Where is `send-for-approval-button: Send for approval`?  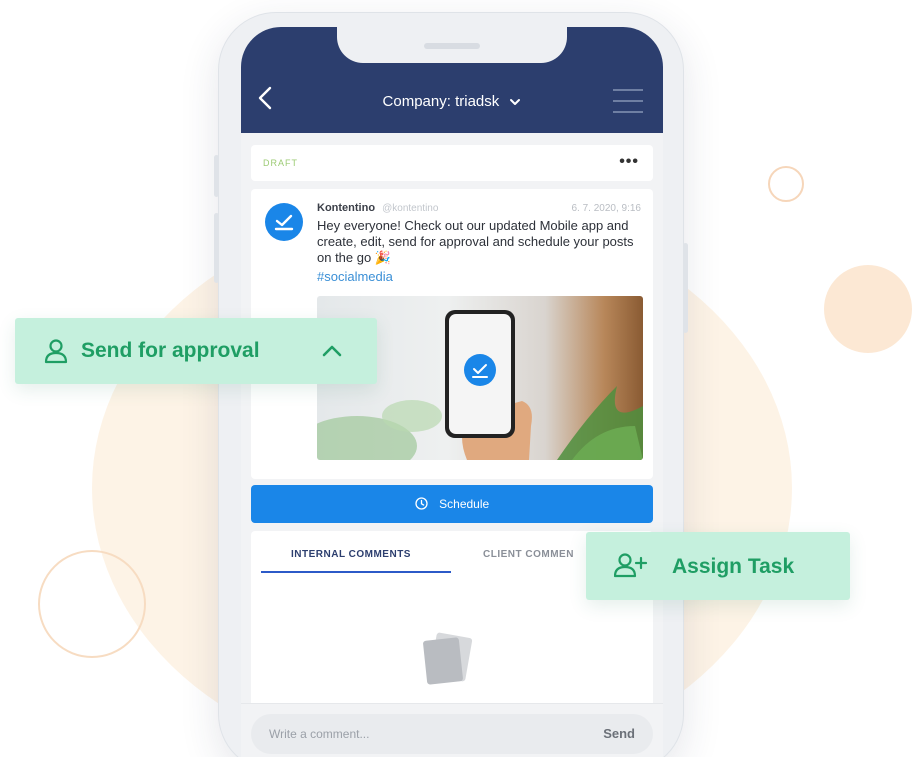
send-for-approval-button: Send for approval is located at coordinates (196, 351).